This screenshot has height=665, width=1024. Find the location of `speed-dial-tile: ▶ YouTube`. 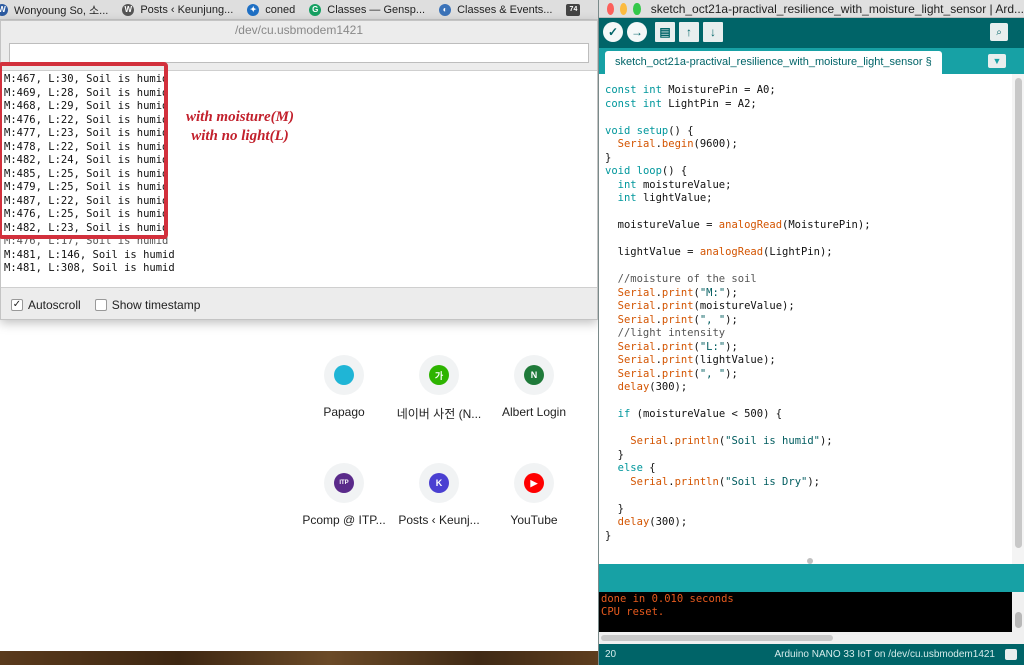

speed-dial-tile: ▶ YouTube is located at coordinates (534, 495).